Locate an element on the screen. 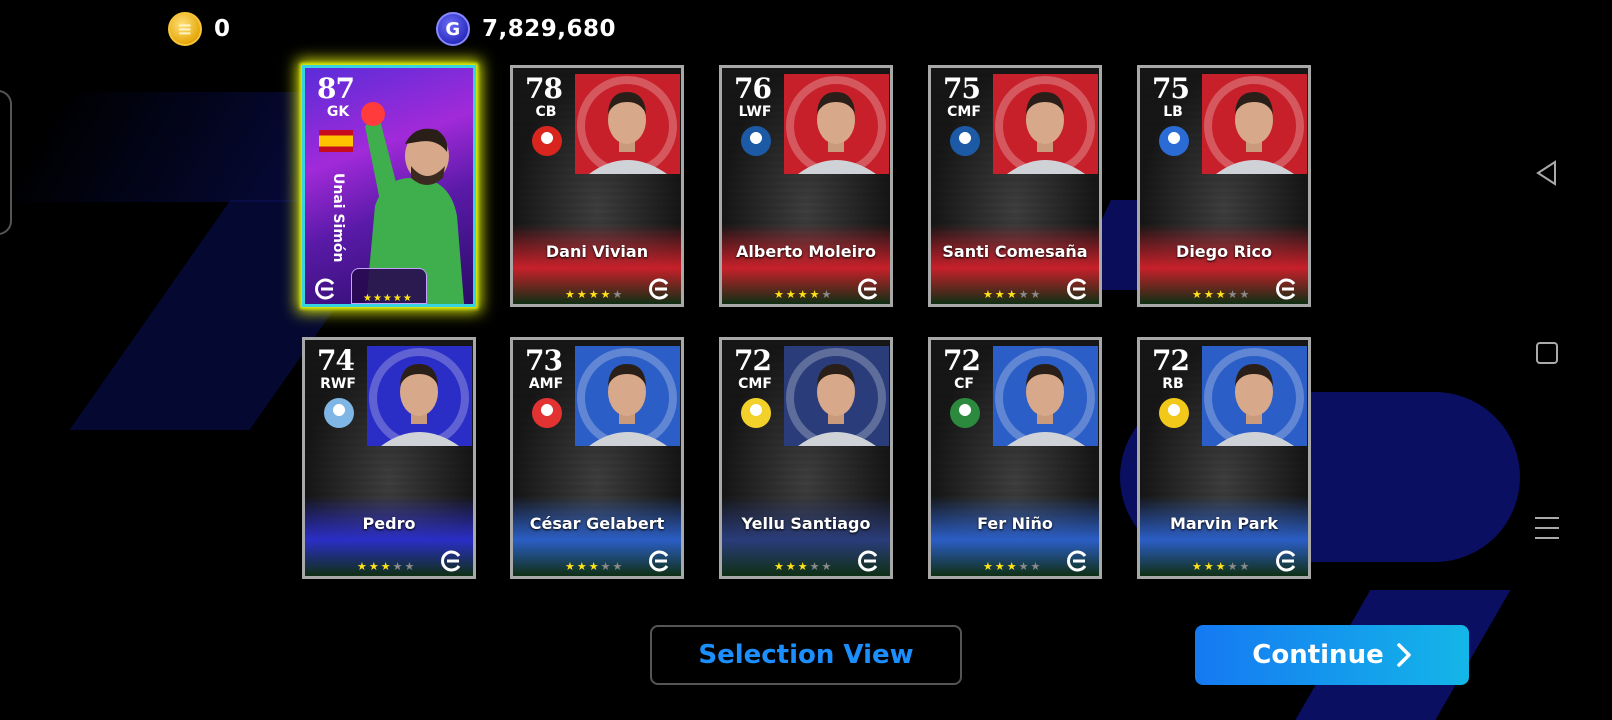  selection-view-label: Selection View is located at coordinates (806, 655).